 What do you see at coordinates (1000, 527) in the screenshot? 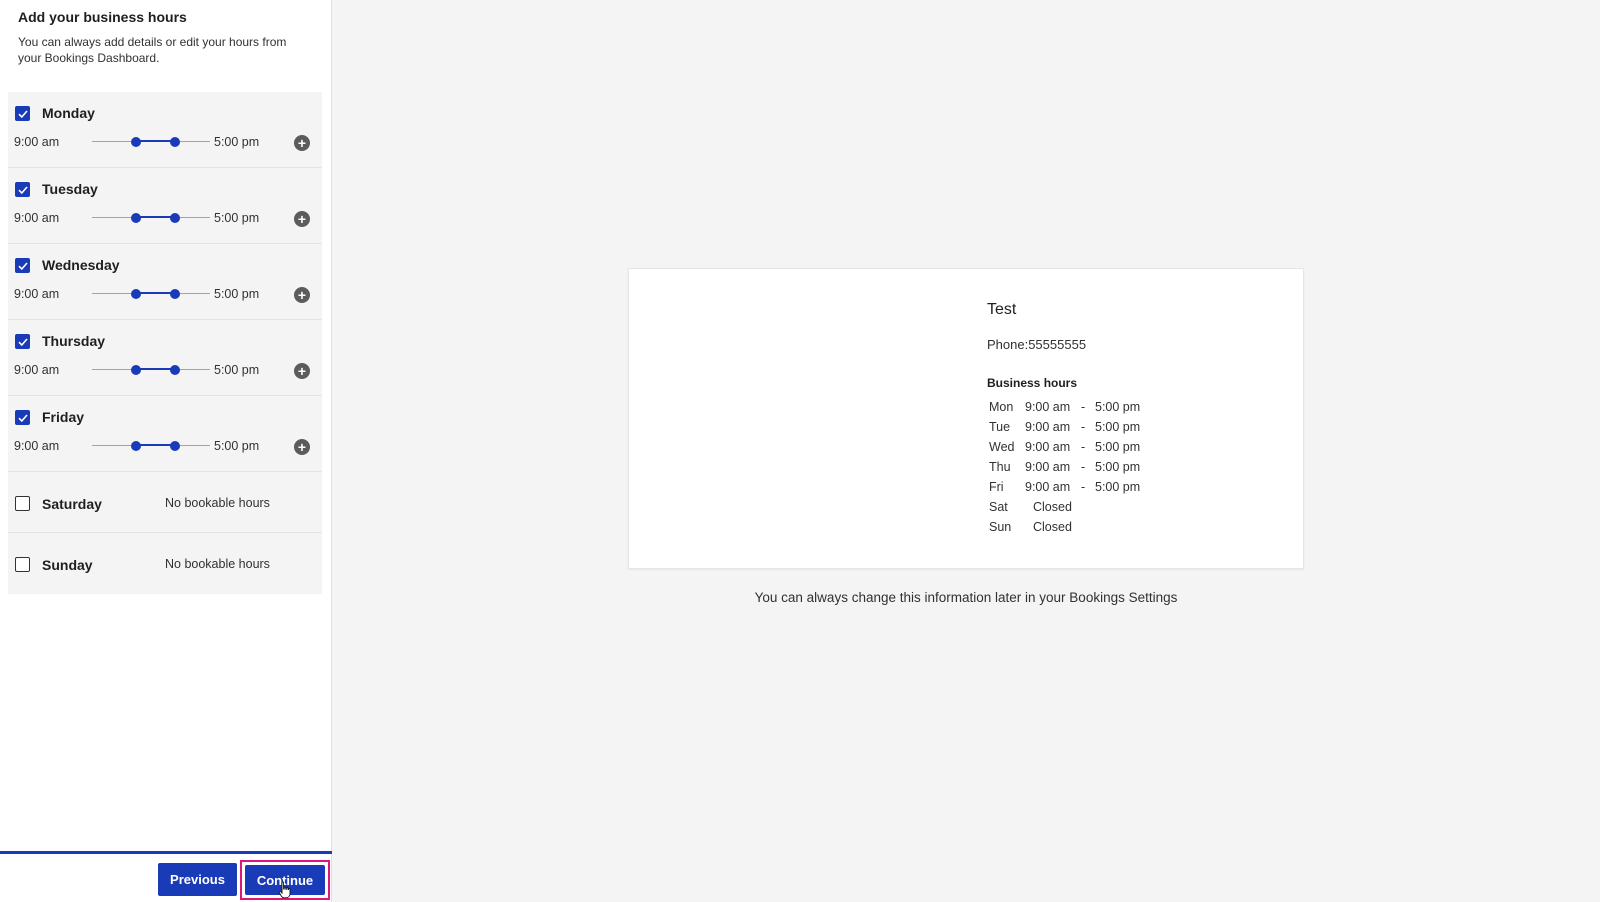
I see `hours-day: Sun` at bounding box center [1000, 527].